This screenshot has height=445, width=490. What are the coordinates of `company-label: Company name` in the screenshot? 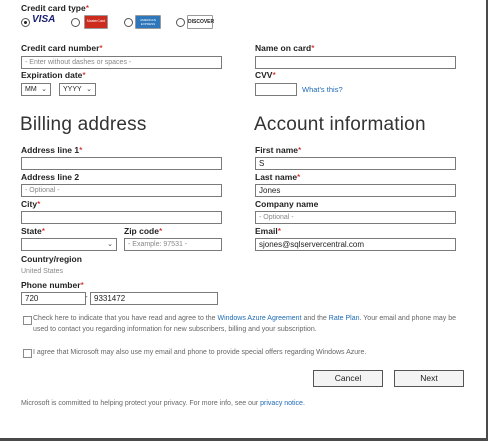 It's located at (287, 204).